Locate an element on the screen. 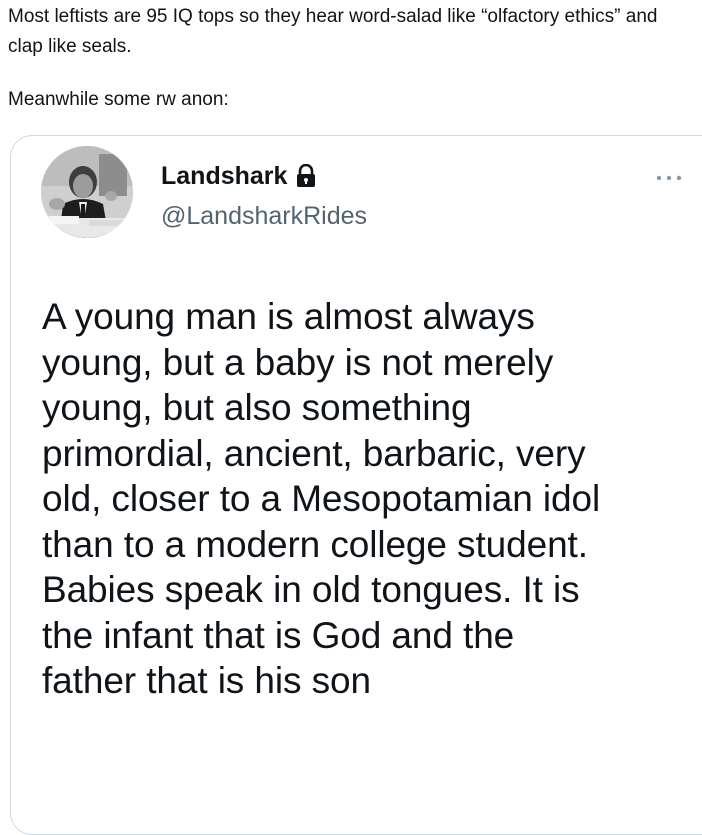  lock-icon is located at coordinates (306, 175).